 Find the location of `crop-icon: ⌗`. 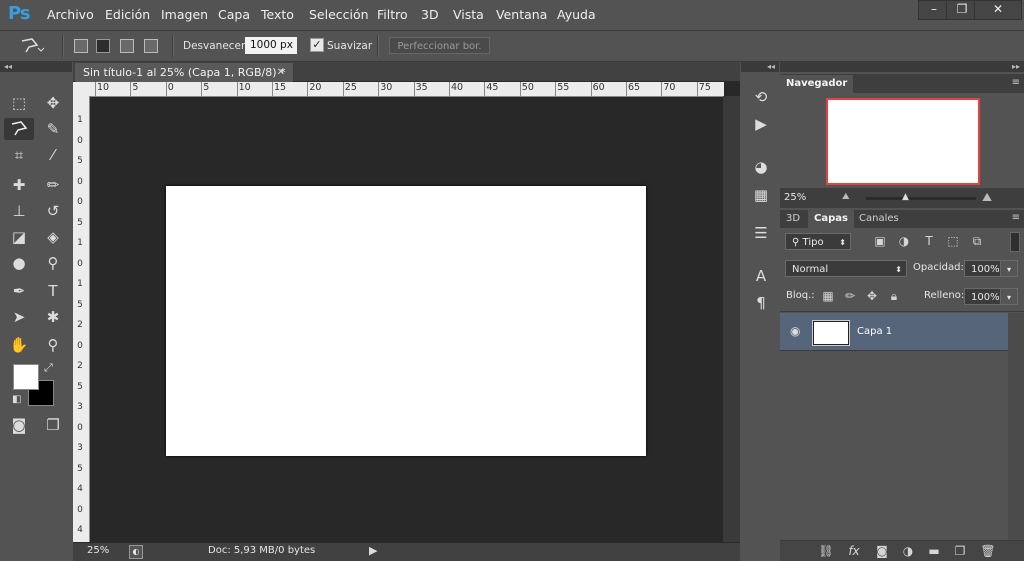

crop-icon: ⌗ is located at coordinates (19, 155).